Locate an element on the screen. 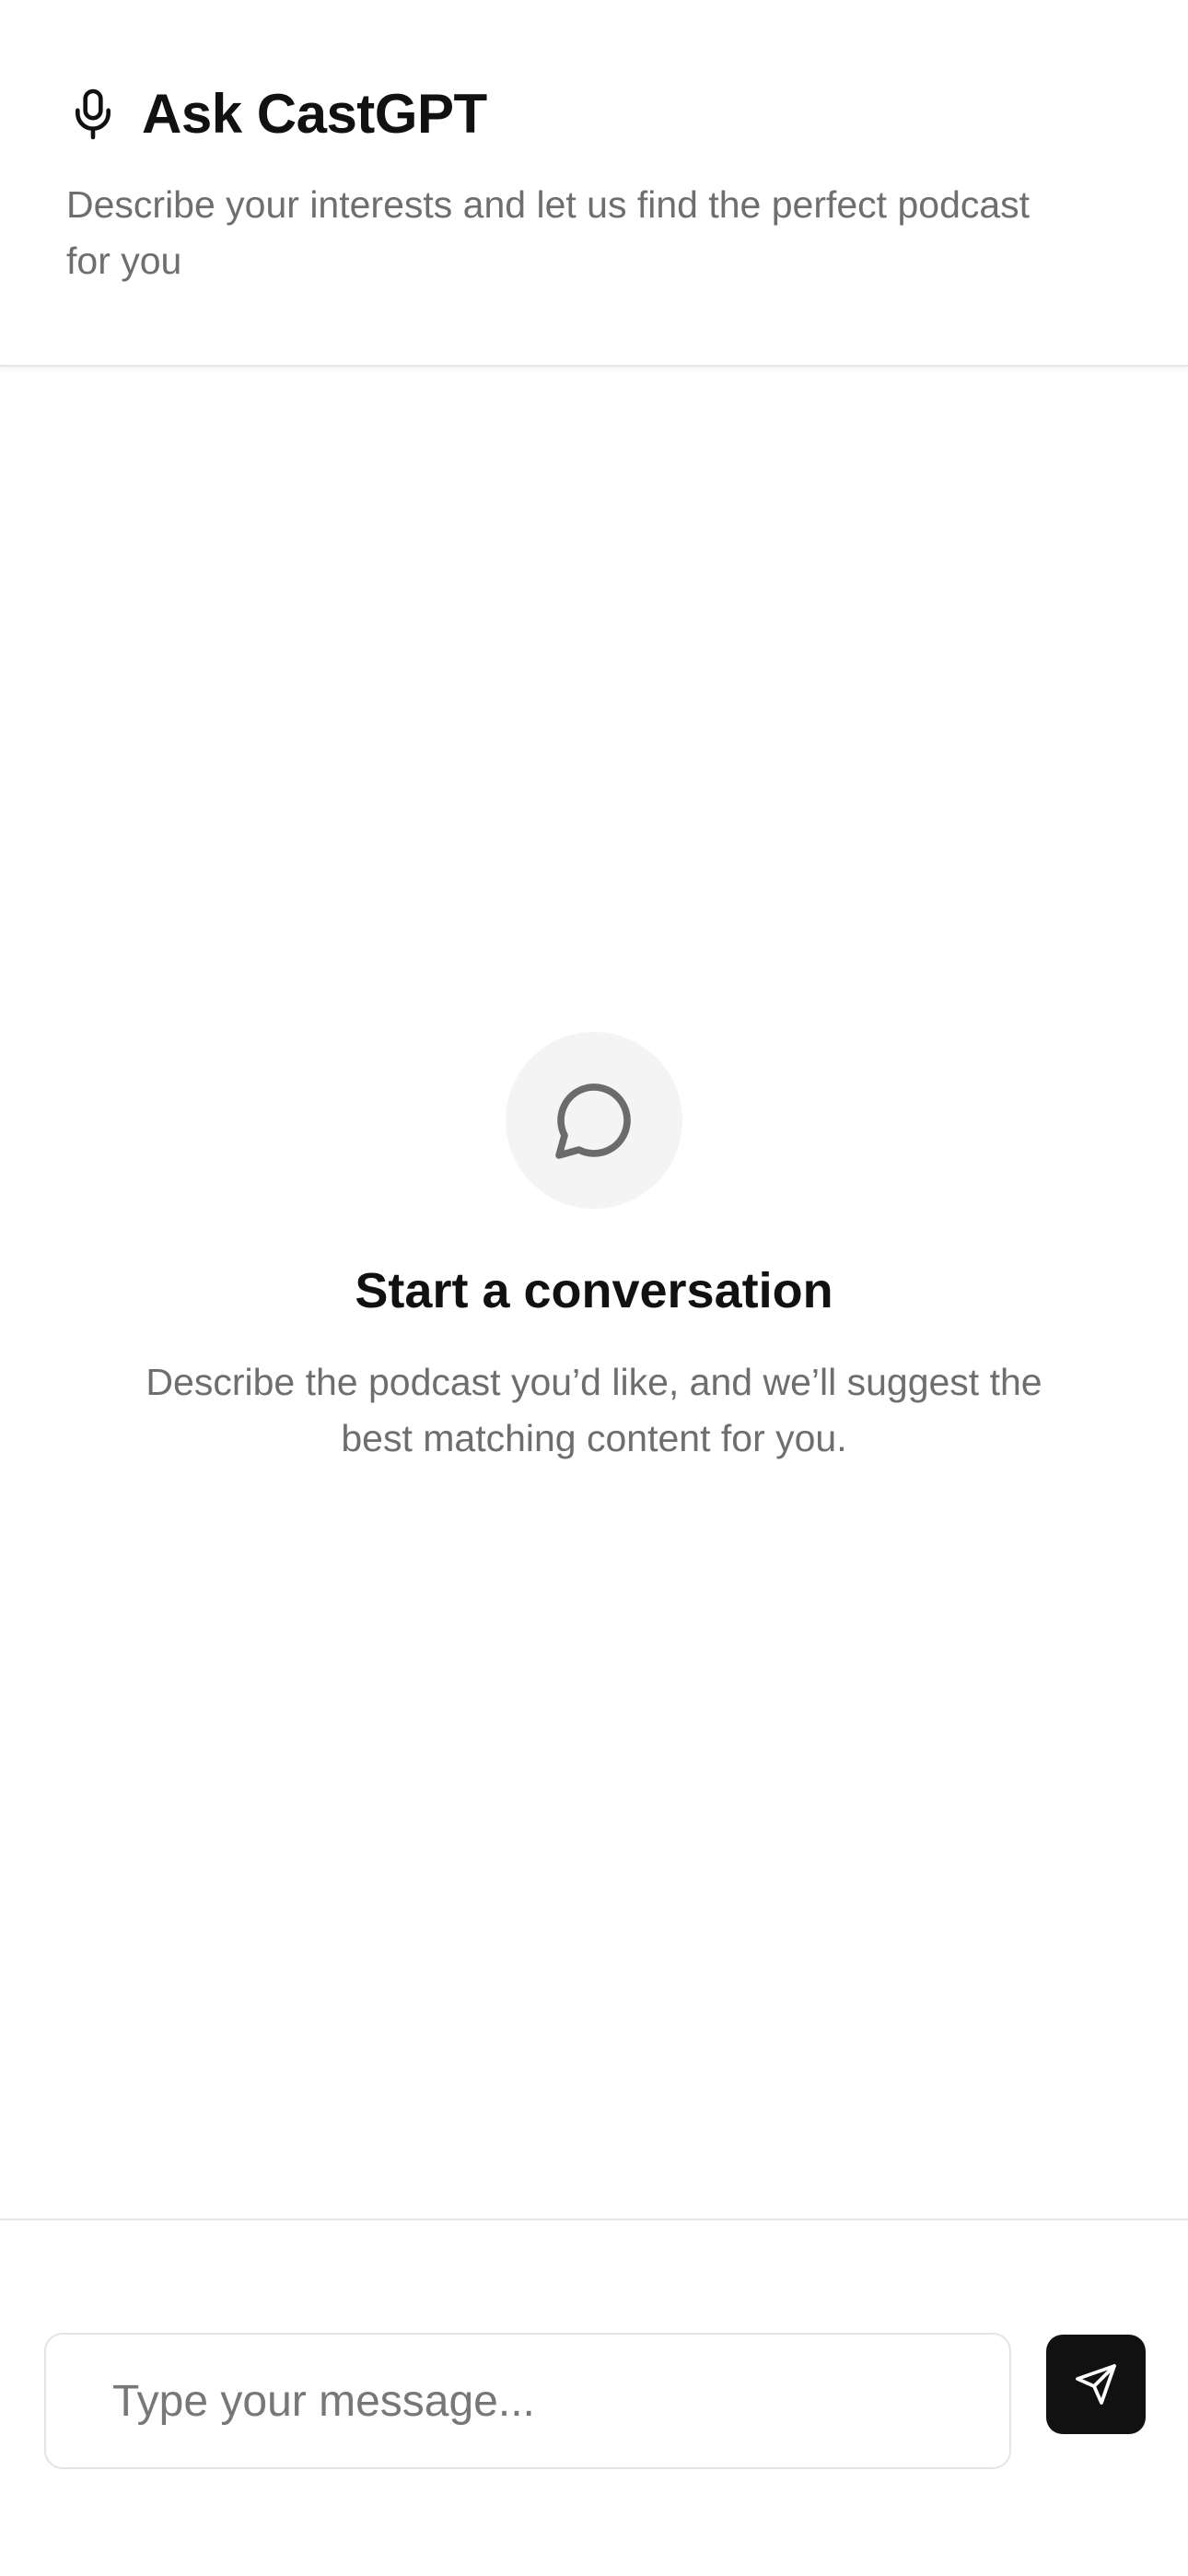 This screenshot has height=2576, width=1188. title-row: Ask CastGPT is located at coordinates (276, 114).